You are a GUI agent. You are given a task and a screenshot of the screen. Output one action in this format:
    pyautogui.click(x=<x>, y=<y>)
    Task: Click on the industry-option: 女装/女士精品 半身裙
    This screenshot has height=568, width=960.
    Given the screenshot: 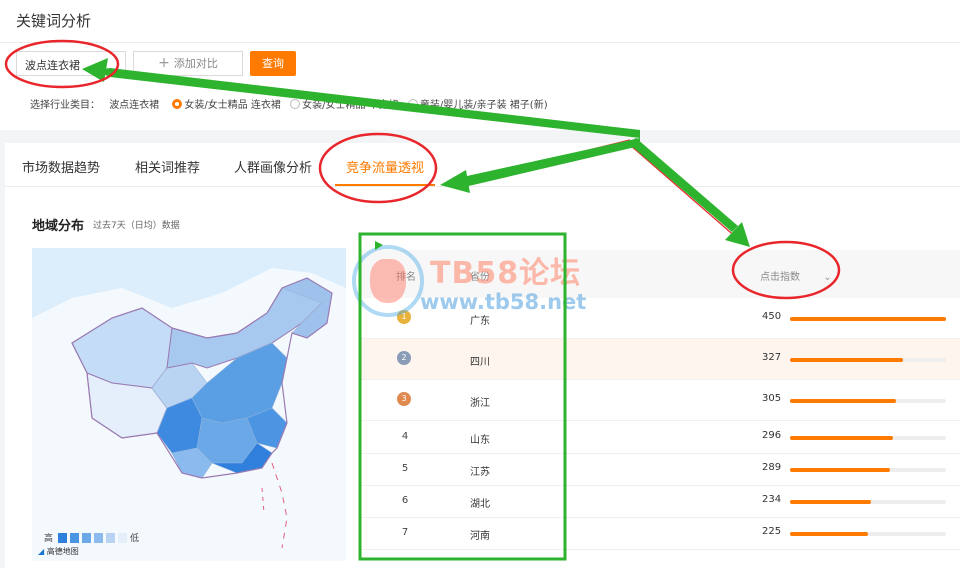 What is the action you would take?
    pyautogui.click(x=344, y=105)
    